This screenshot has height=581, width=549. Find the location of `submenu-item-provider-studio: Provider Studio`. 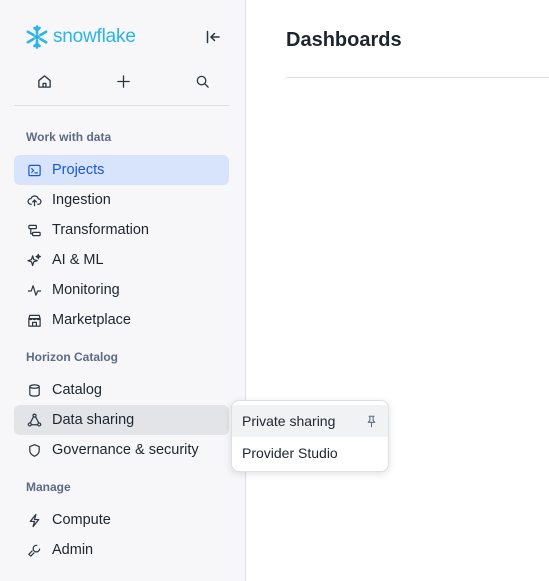

submenu-item-provider-studio: Provider Studio is located at coordinates (310, 453).